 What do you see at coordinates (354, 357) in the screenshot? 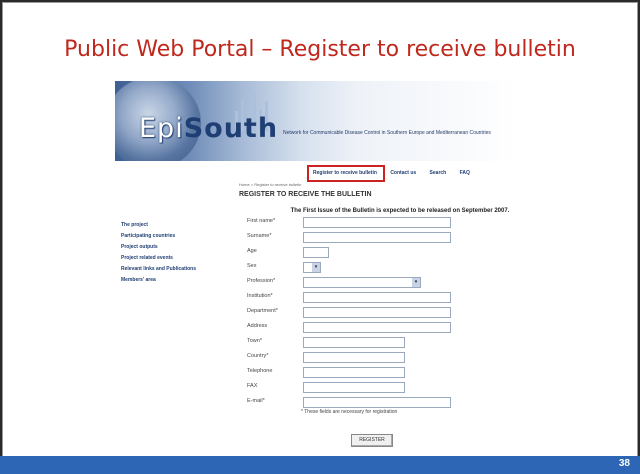
I see `country-input` at bounding box center [354, 357].